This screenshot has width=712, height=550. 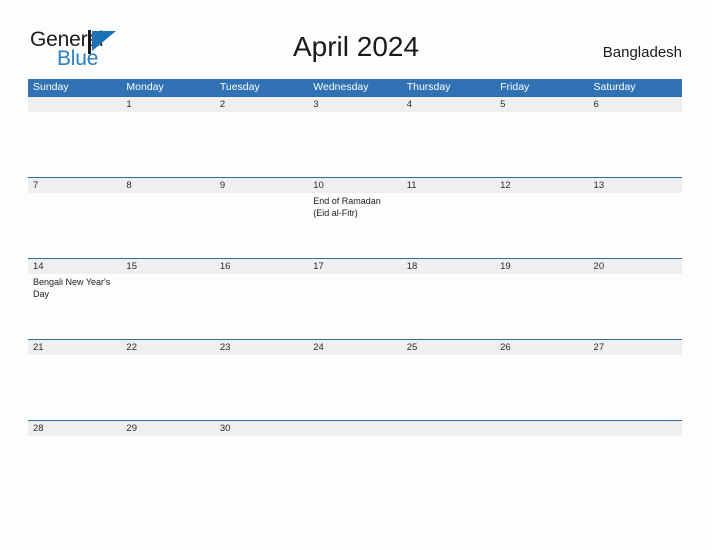 What do you see at coordinates (642, 52) in the screenshot?
I see `country-label: Bangladesh` at bounding box center [642, 52].